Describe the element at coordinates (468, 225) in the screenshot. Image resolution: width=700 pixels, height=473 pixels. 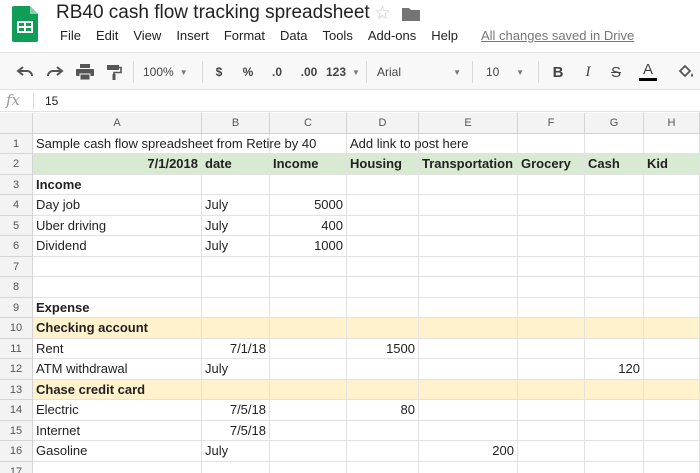
I see `cell-E5` at that location.